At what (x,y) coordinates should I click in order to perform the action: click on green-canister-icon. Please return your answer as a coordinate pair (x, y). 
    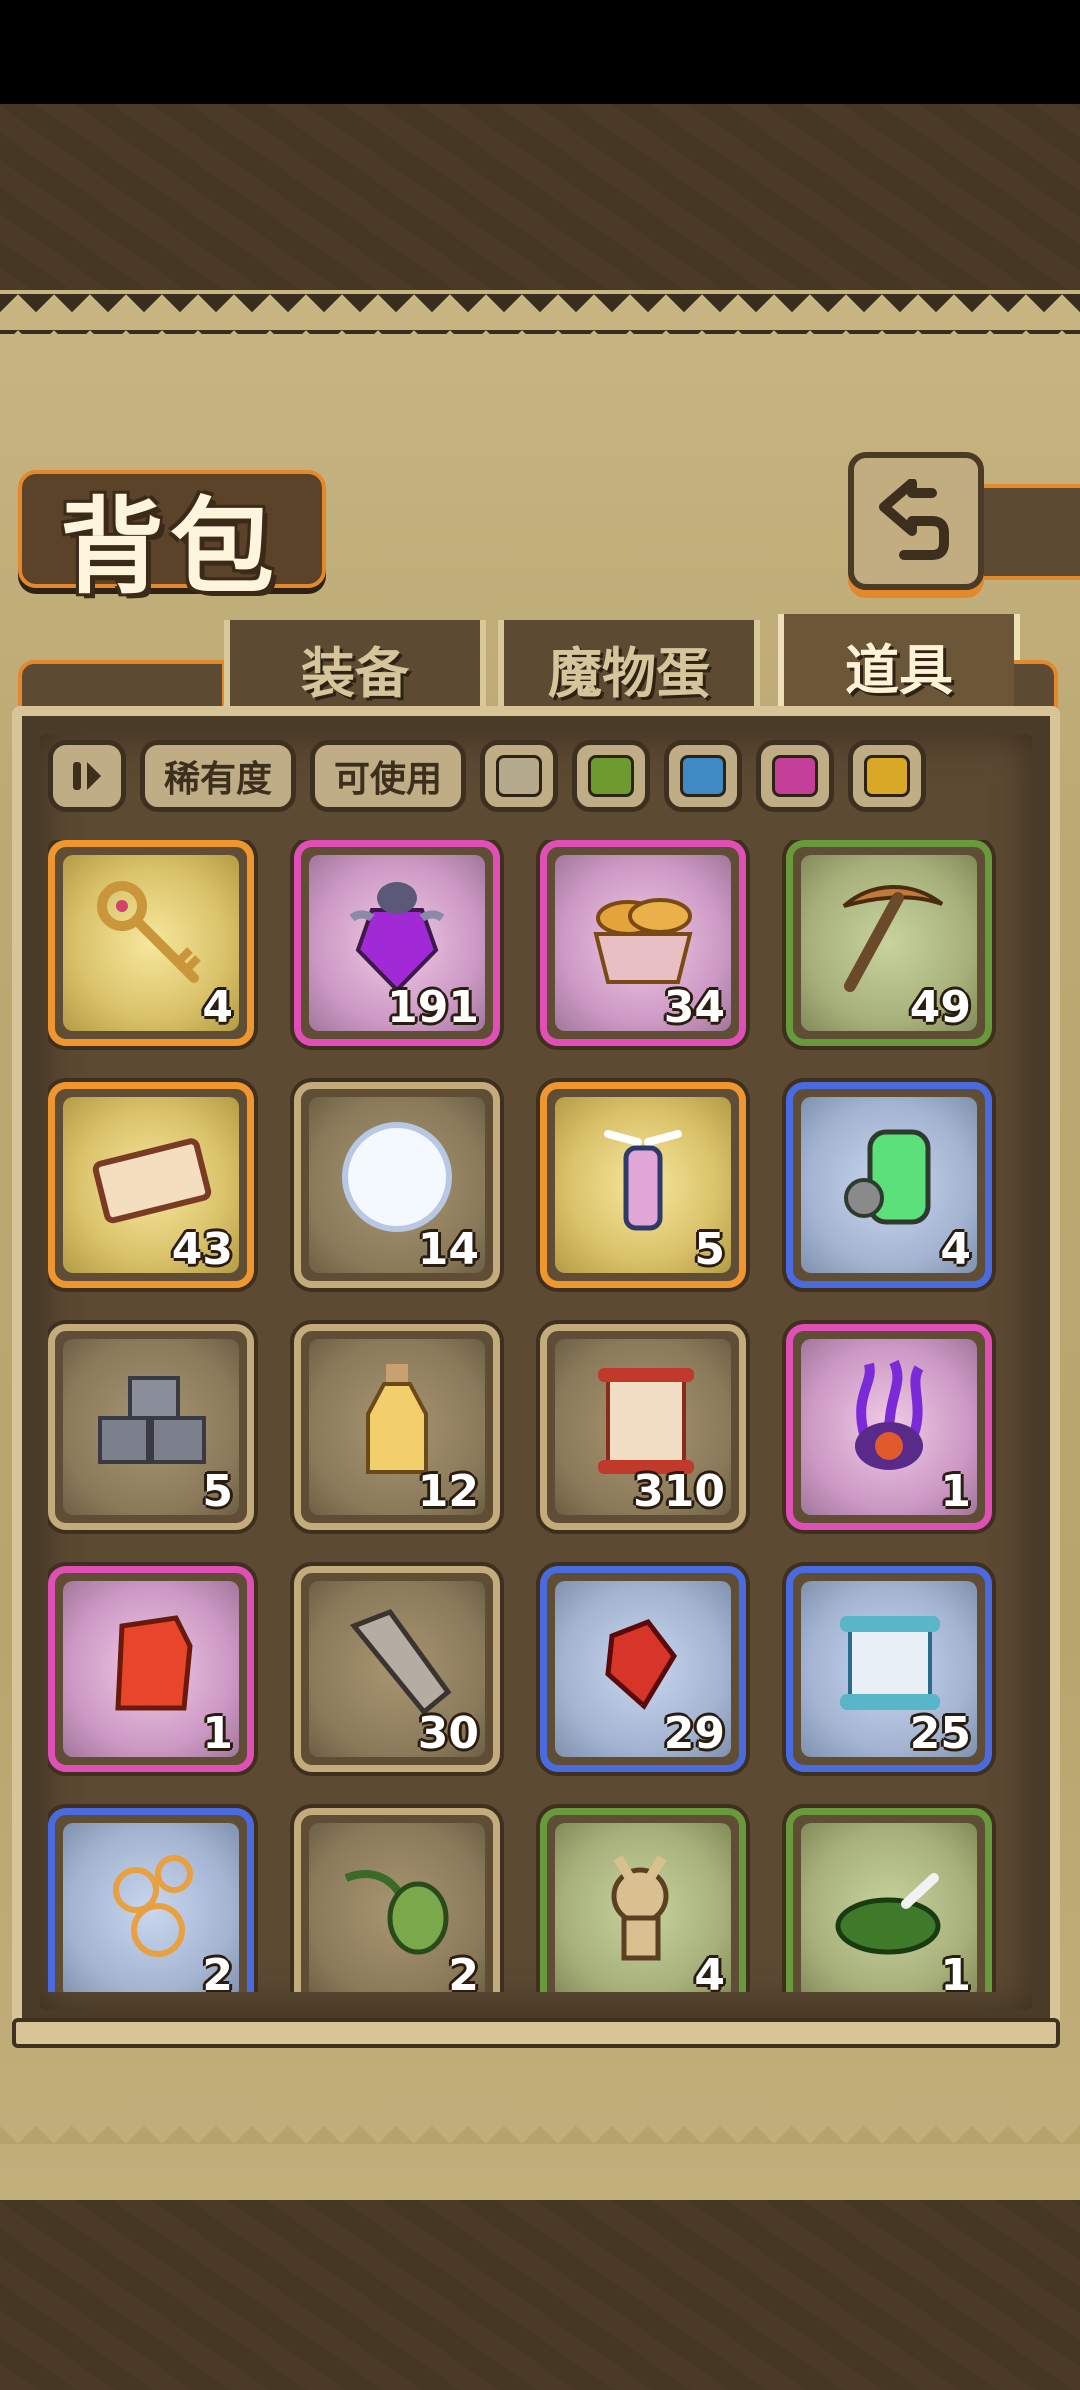
    Looking at the image, I should click on (887, 1177).